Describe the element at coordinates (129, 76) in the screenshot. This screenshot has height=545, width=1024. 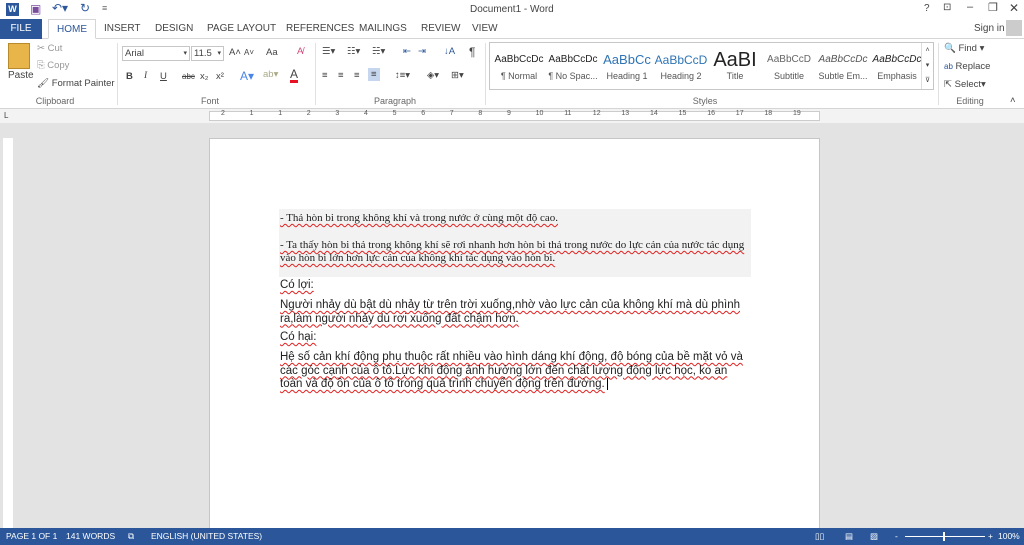
I see `bold-button: B` at that location.